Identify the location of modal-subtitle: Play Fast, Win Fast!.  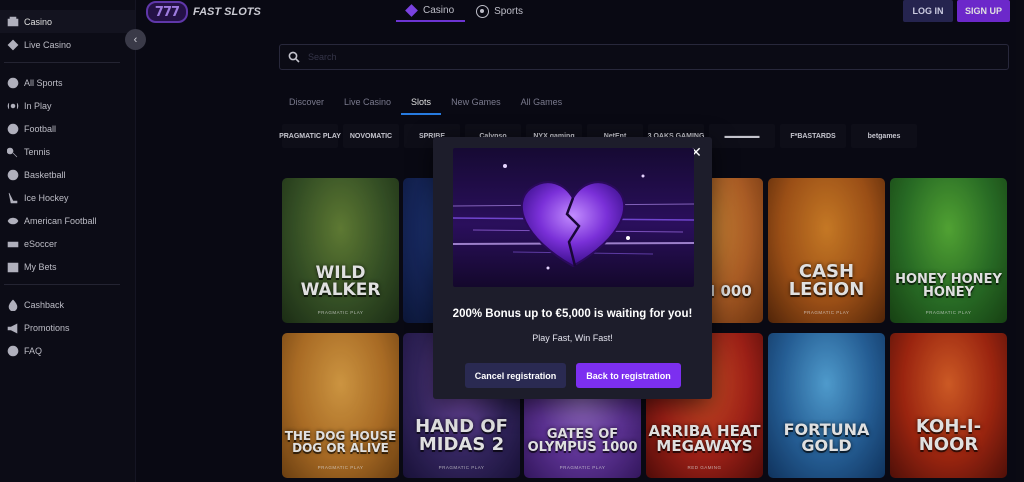
(572, 338).